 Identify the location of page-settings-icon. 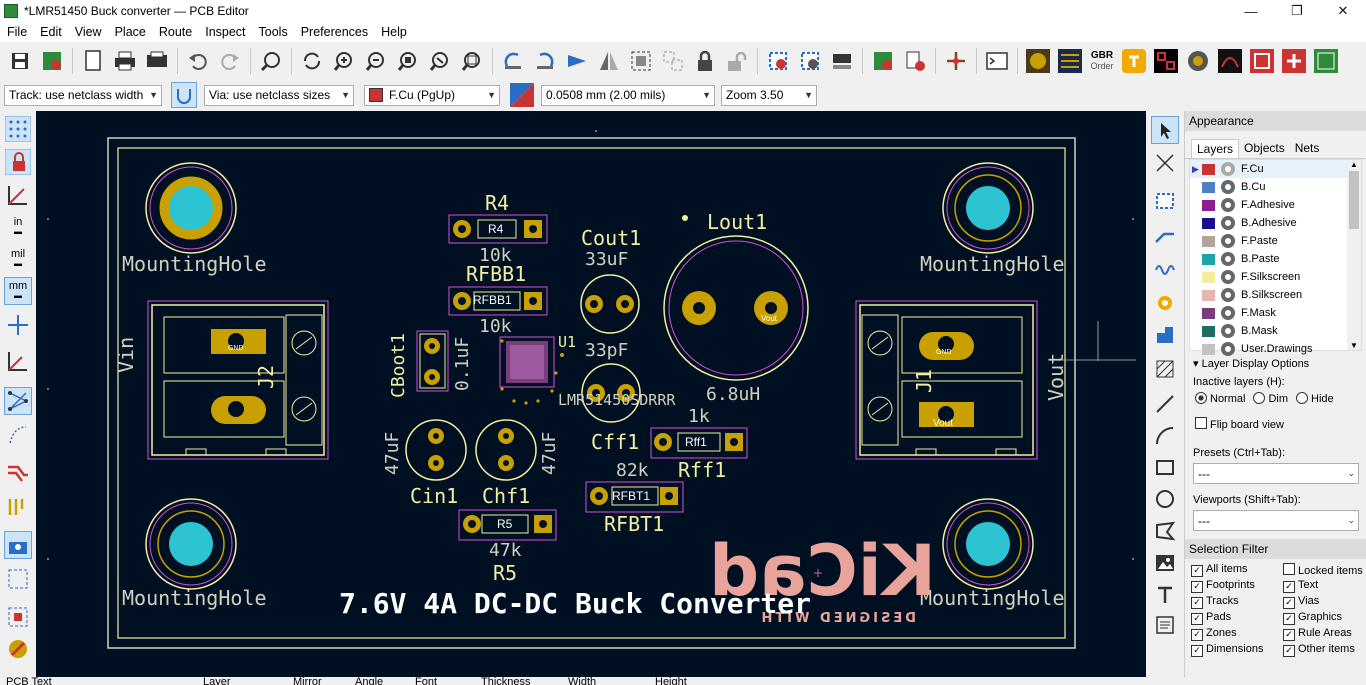
(93, 61).